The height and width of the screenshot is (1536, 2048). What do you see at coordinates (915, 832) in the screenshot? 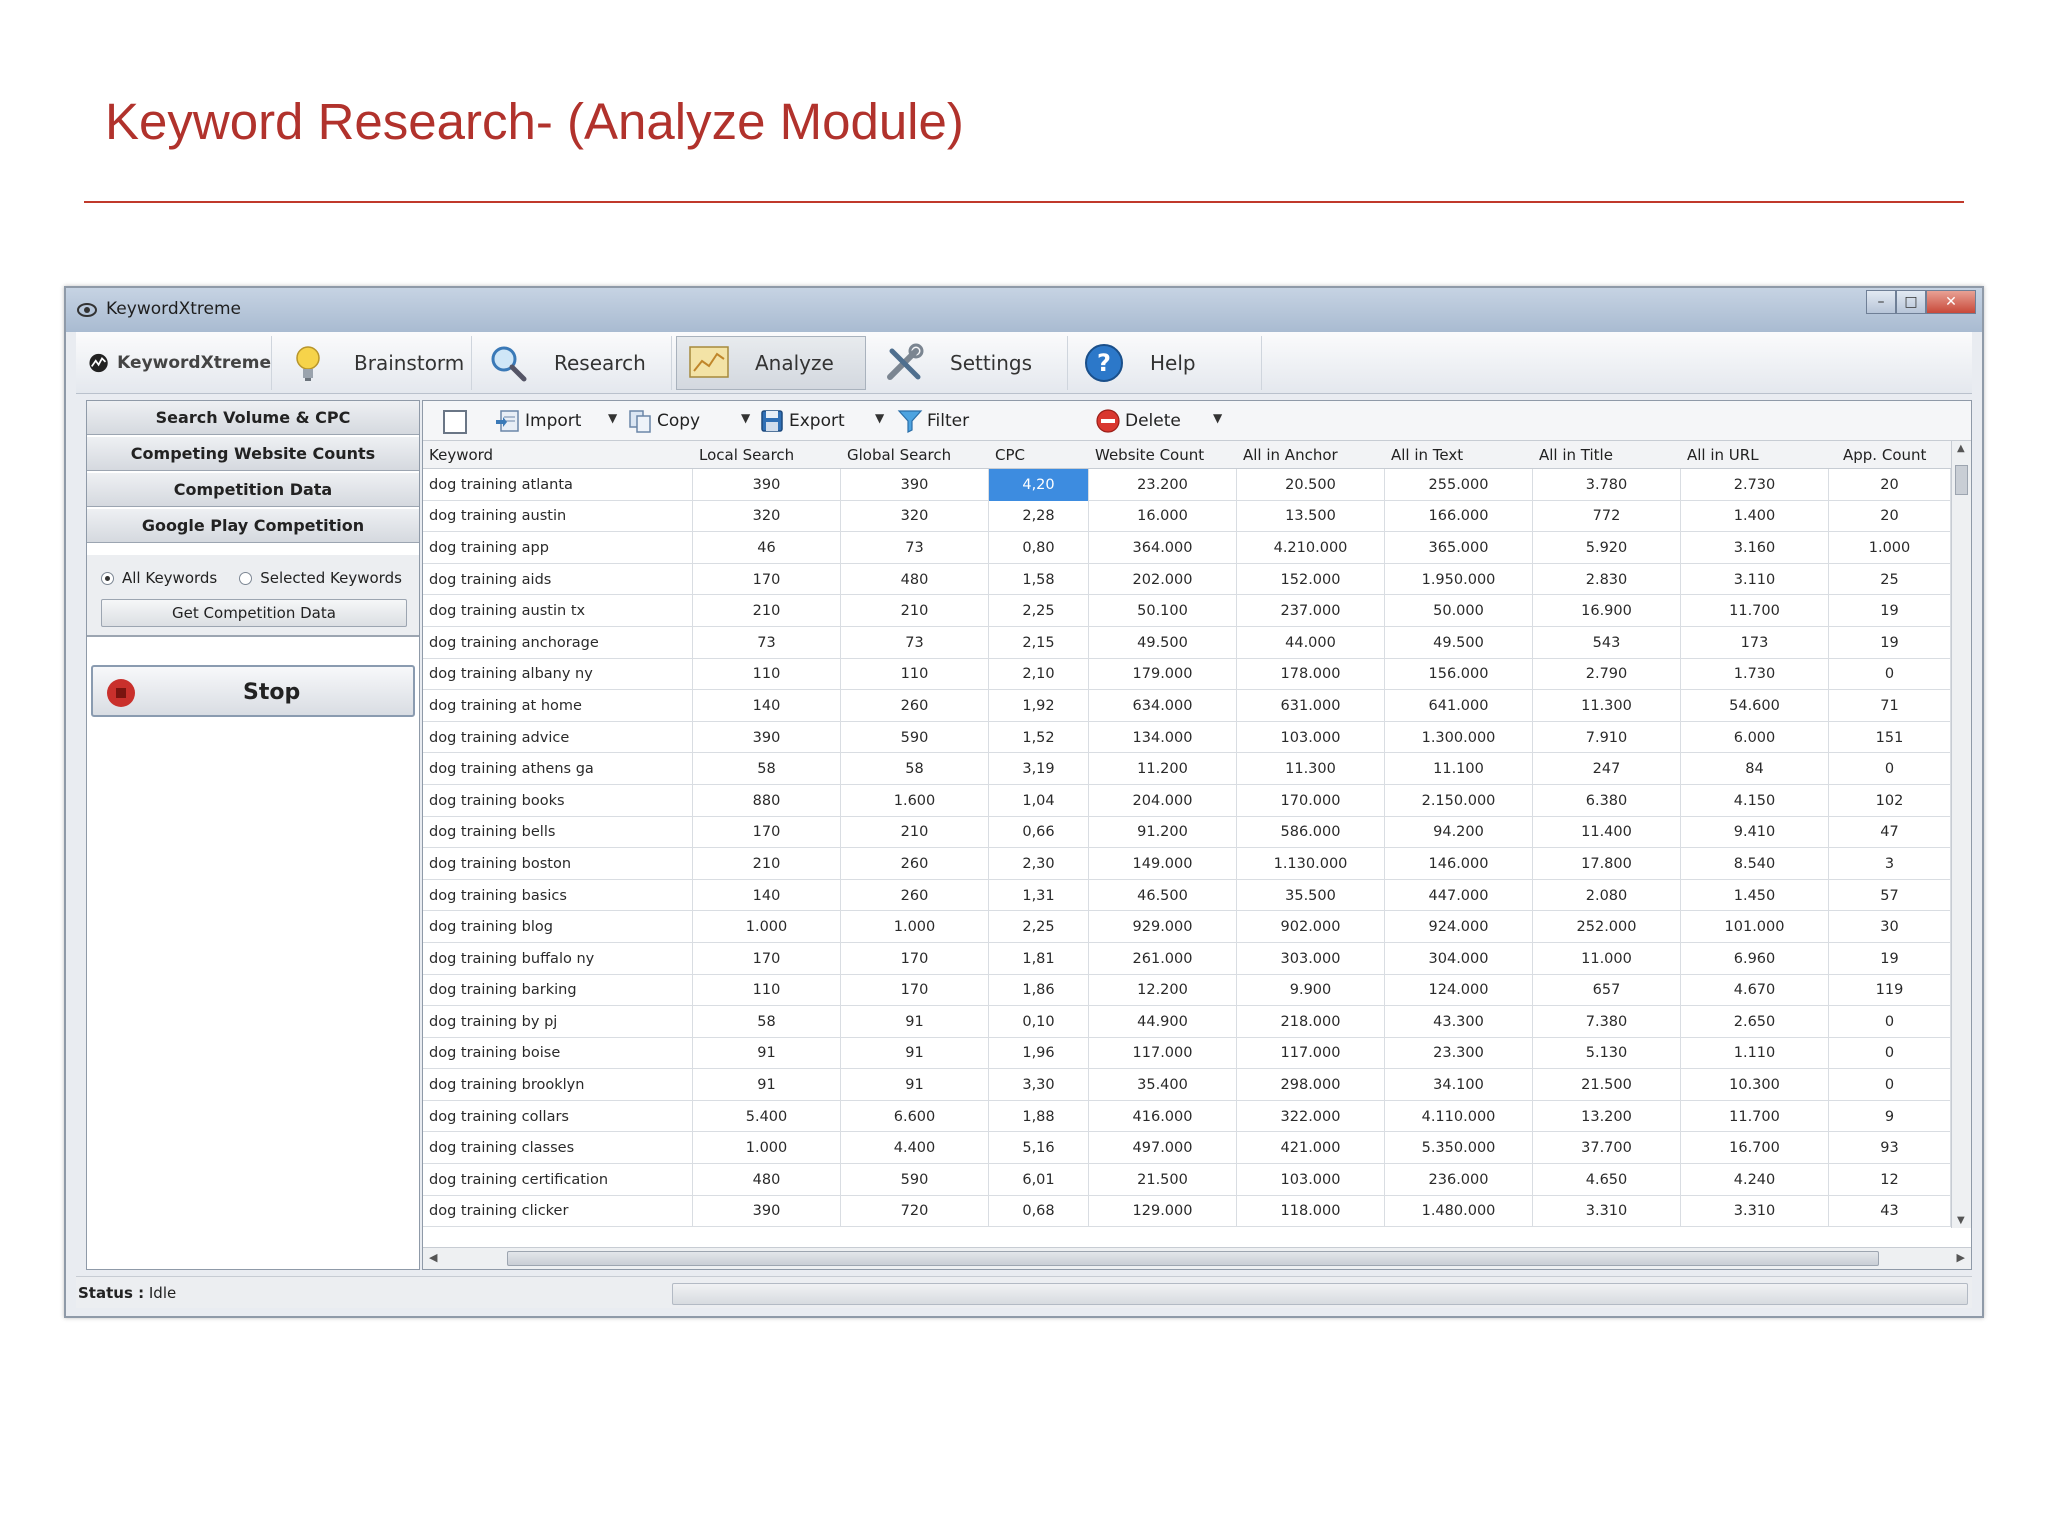
I see `cell-global-search: 210` at bounding box center [915, 832].